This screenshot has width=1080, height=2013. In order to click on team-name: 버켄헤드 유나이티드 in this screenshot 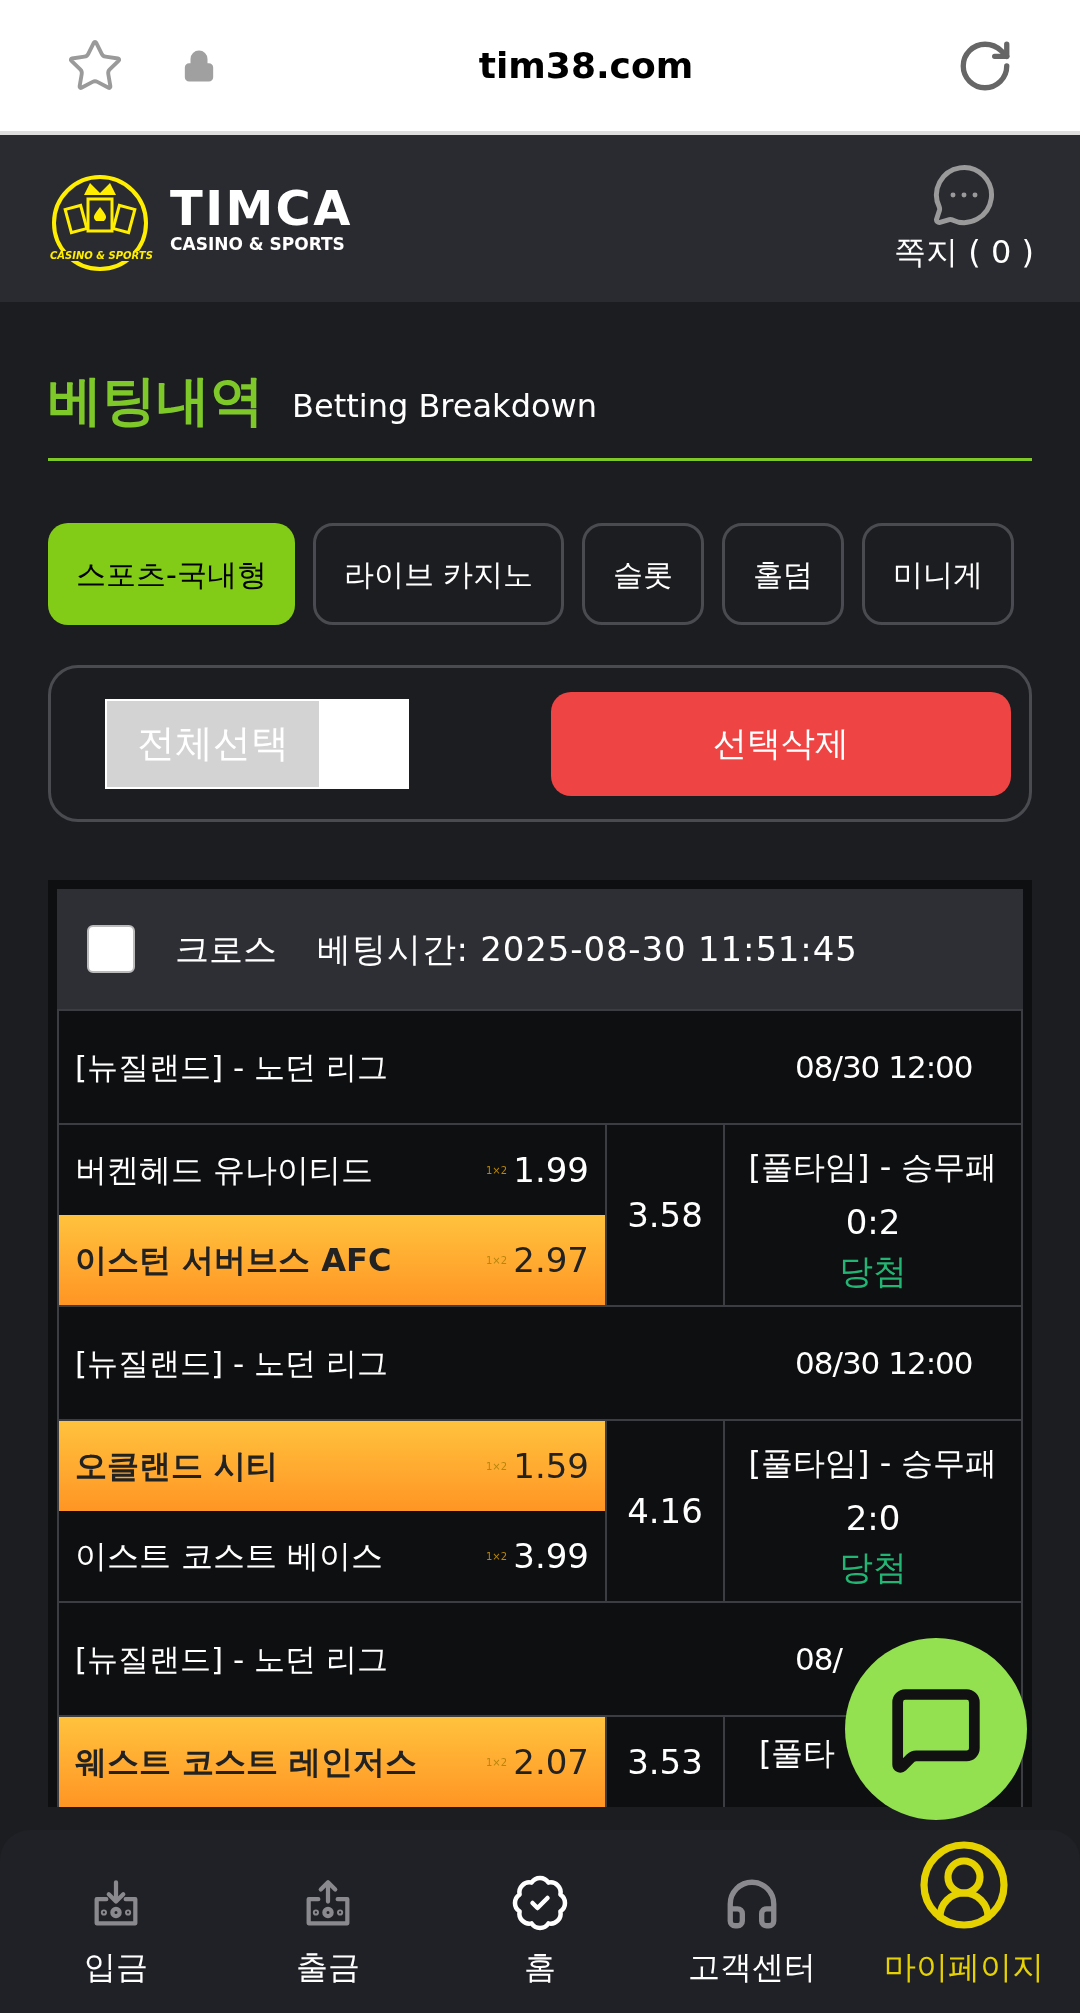, I will do `click(225, 1170)`.